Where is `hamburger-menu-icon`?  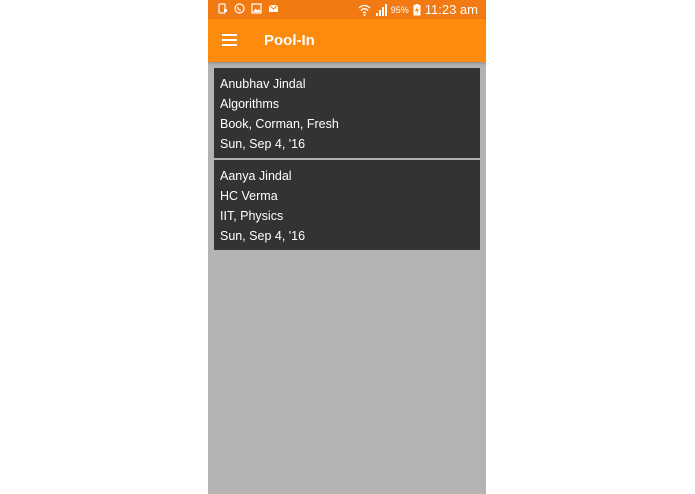 hamburger-menu-icon is located at coordinates (230, 40).